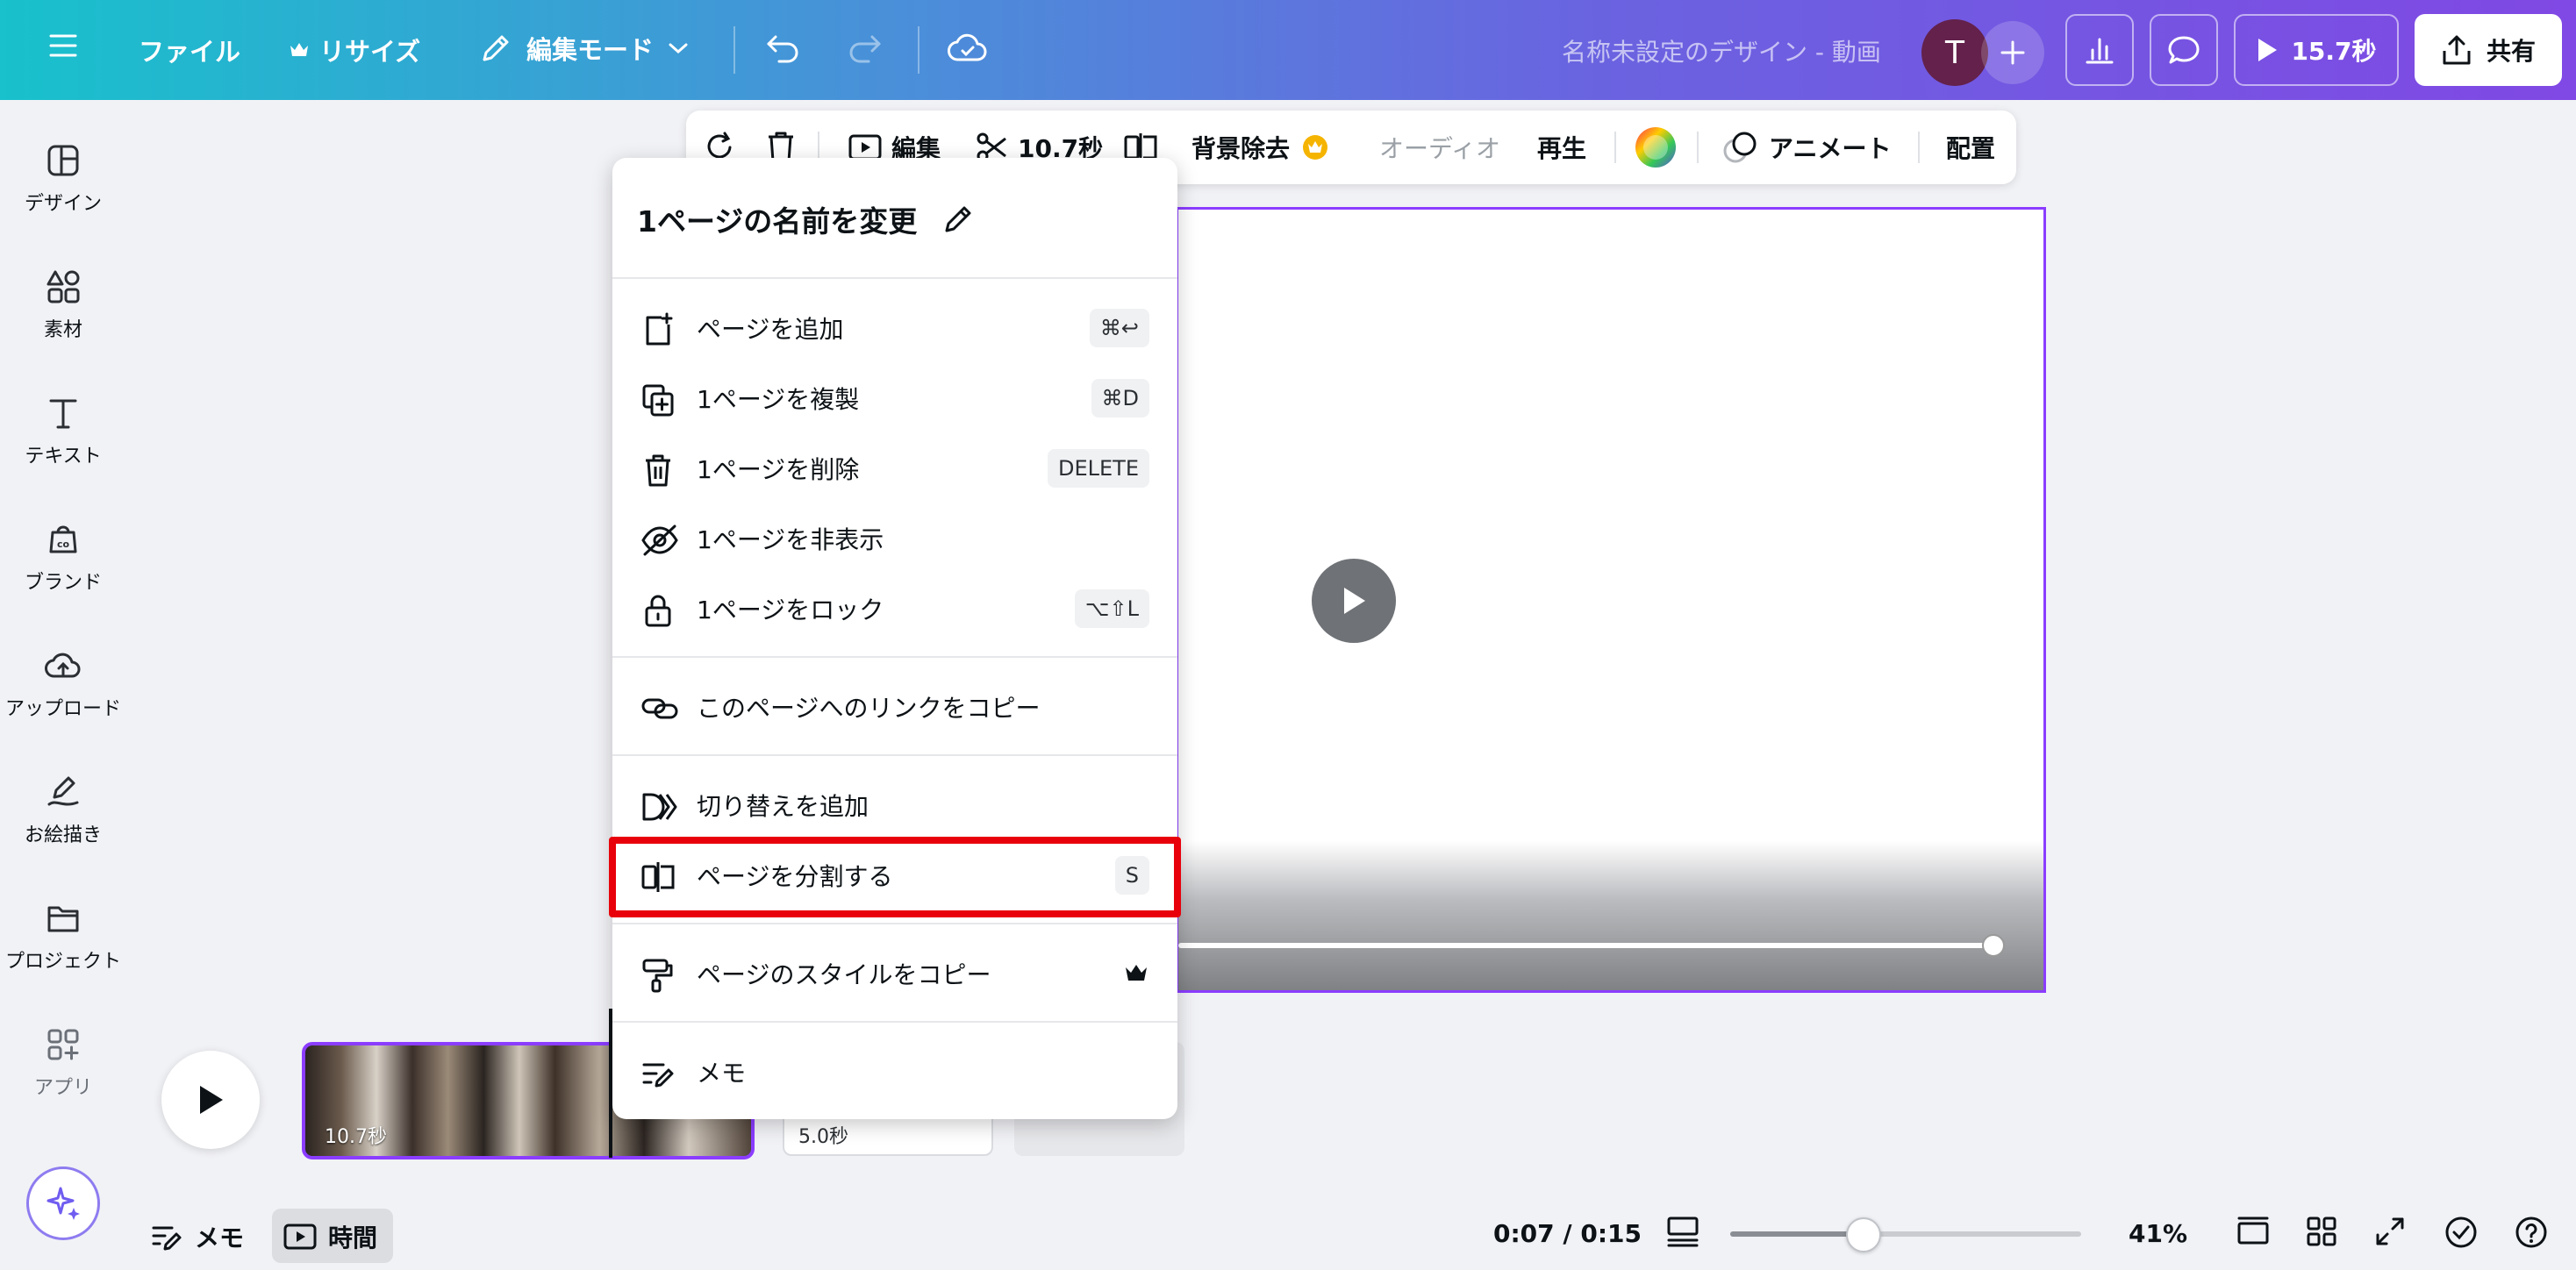  I want to click on video-shade, so click(1610, 915).